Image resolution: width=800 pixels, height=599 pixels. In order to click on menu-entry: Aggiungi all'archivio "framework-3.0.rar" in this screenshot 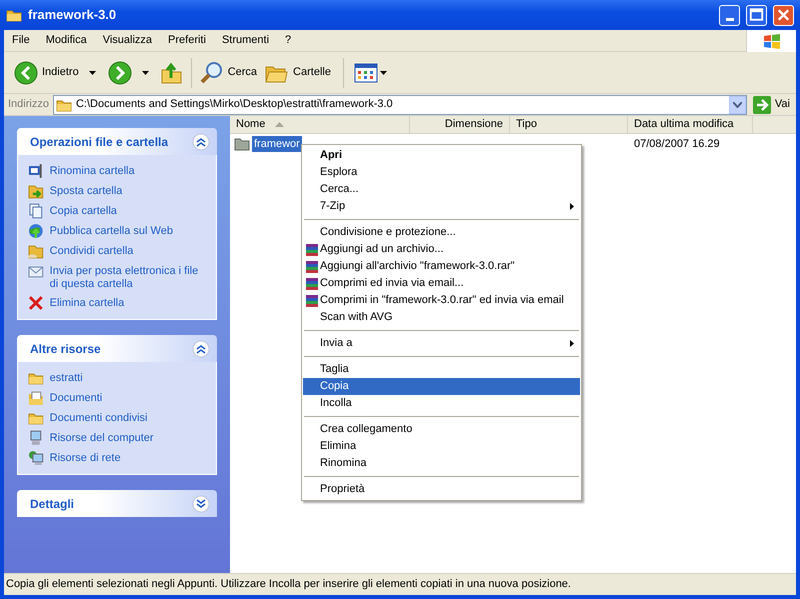, I will do `click(441, 266)`.